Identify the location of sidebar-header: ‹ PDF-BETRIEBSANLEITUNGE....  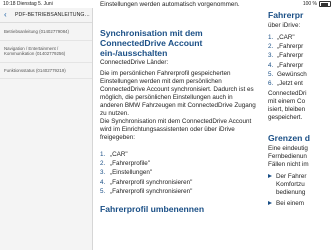
(46, 15).